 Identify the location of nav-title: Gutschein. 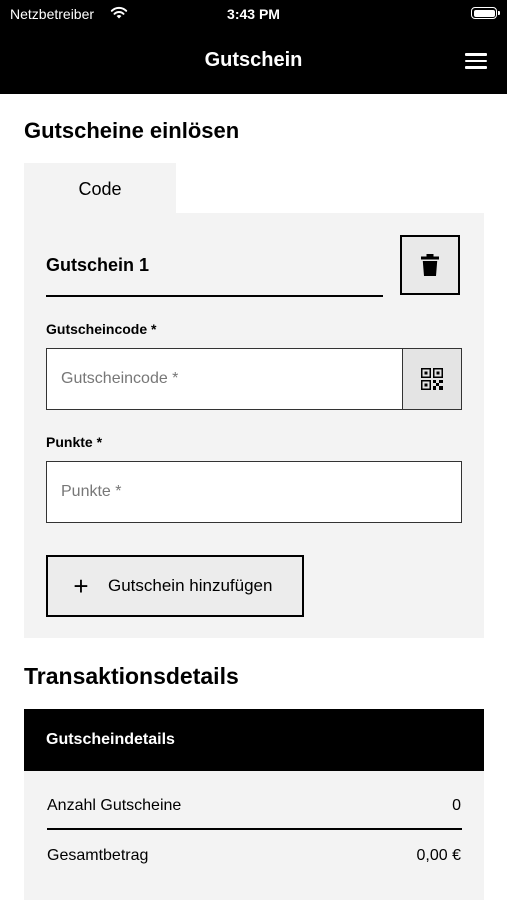
(253, 60).